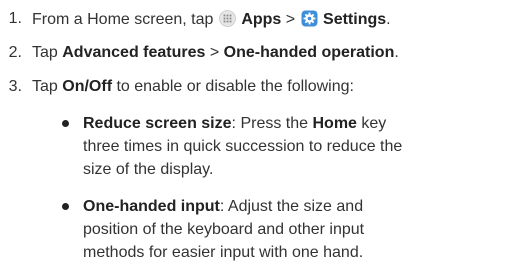 The image size is (515, 272). What do you see at coordinates (157, 123) in the screenshot?
I see `bullet-term: Reduce screen size` at bounding box center [157, 123].